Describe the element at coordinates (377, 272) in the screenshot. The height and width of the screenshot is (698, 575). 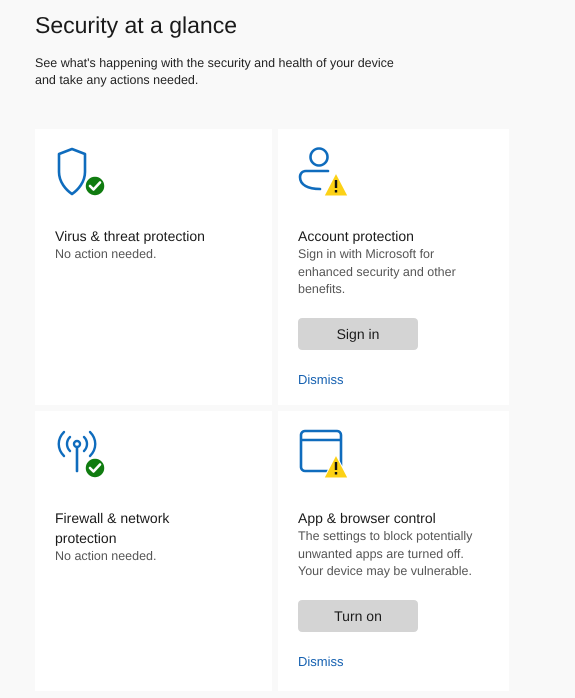
I see `card-description: Sign in with Microsoft for enhanced security and other benefits.` at that location.